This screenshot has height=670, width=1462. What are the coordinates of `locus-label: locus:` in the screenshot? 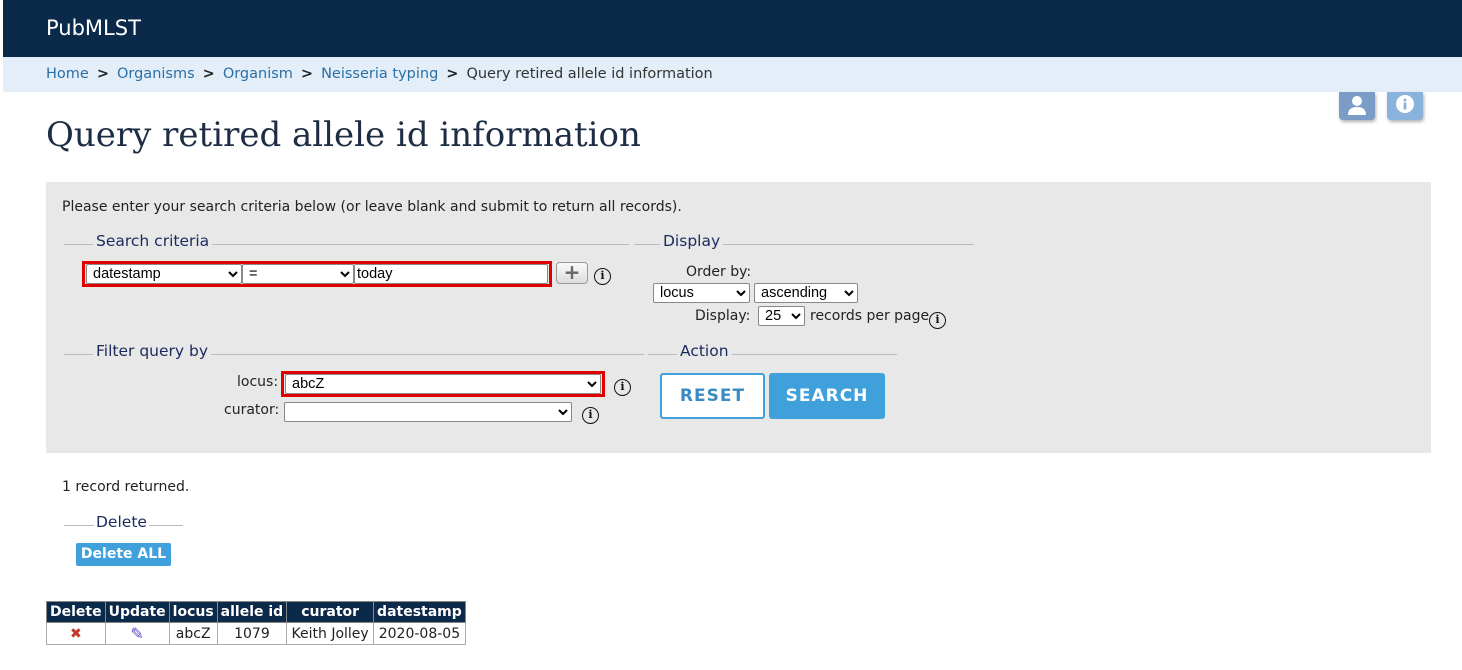 It's located at (258, 382).